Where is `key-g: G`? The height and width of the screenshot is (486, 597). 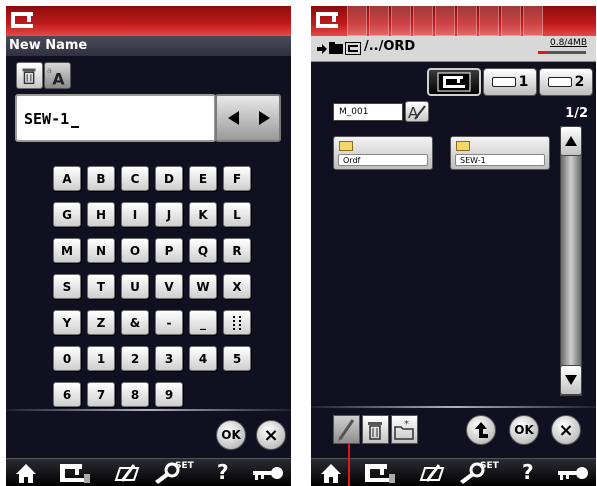
key-g: G is located at coordinates (67, 214).